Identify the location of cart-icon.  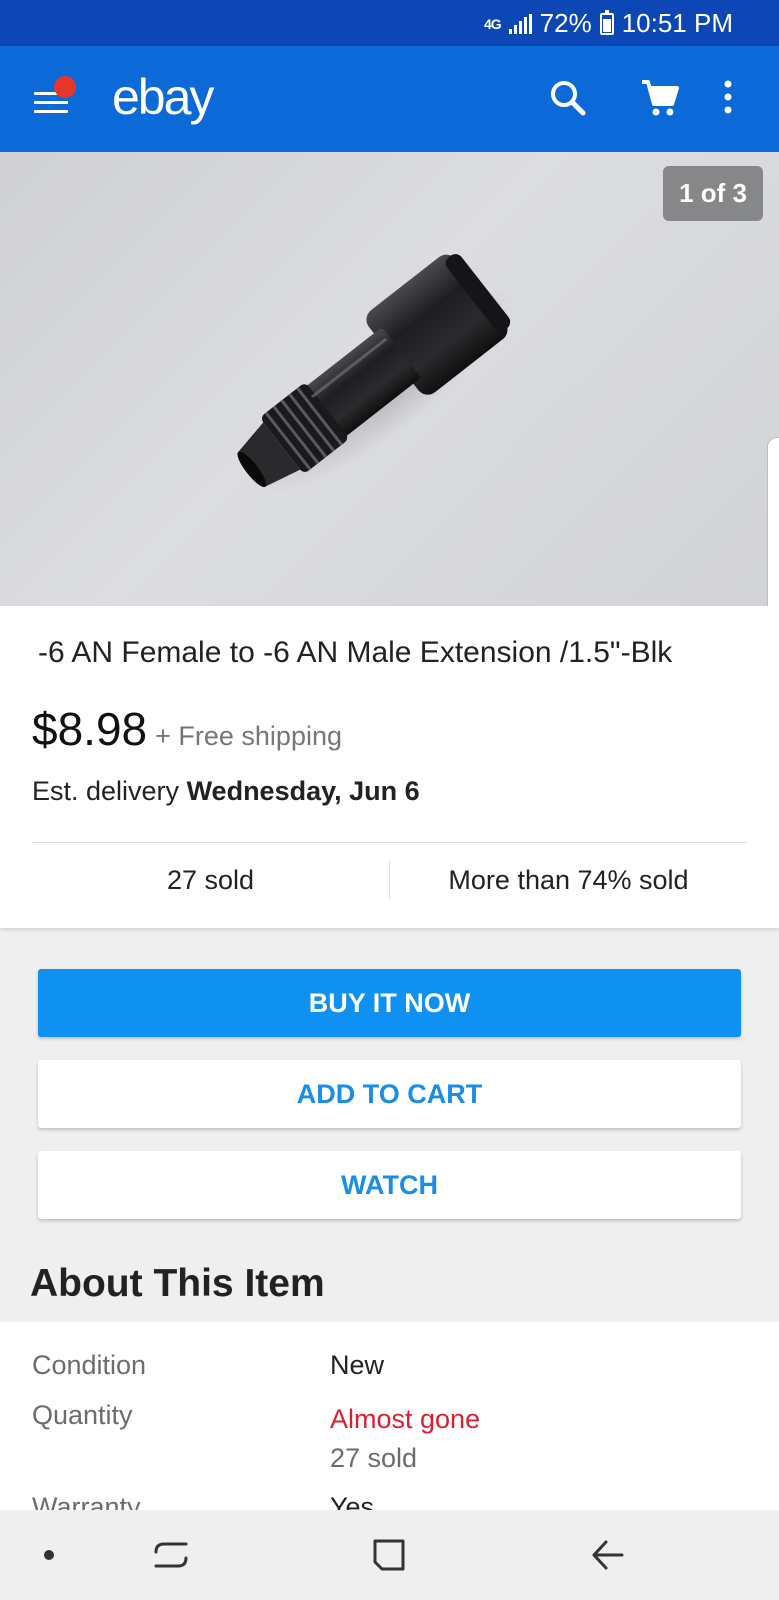
(660, 98).